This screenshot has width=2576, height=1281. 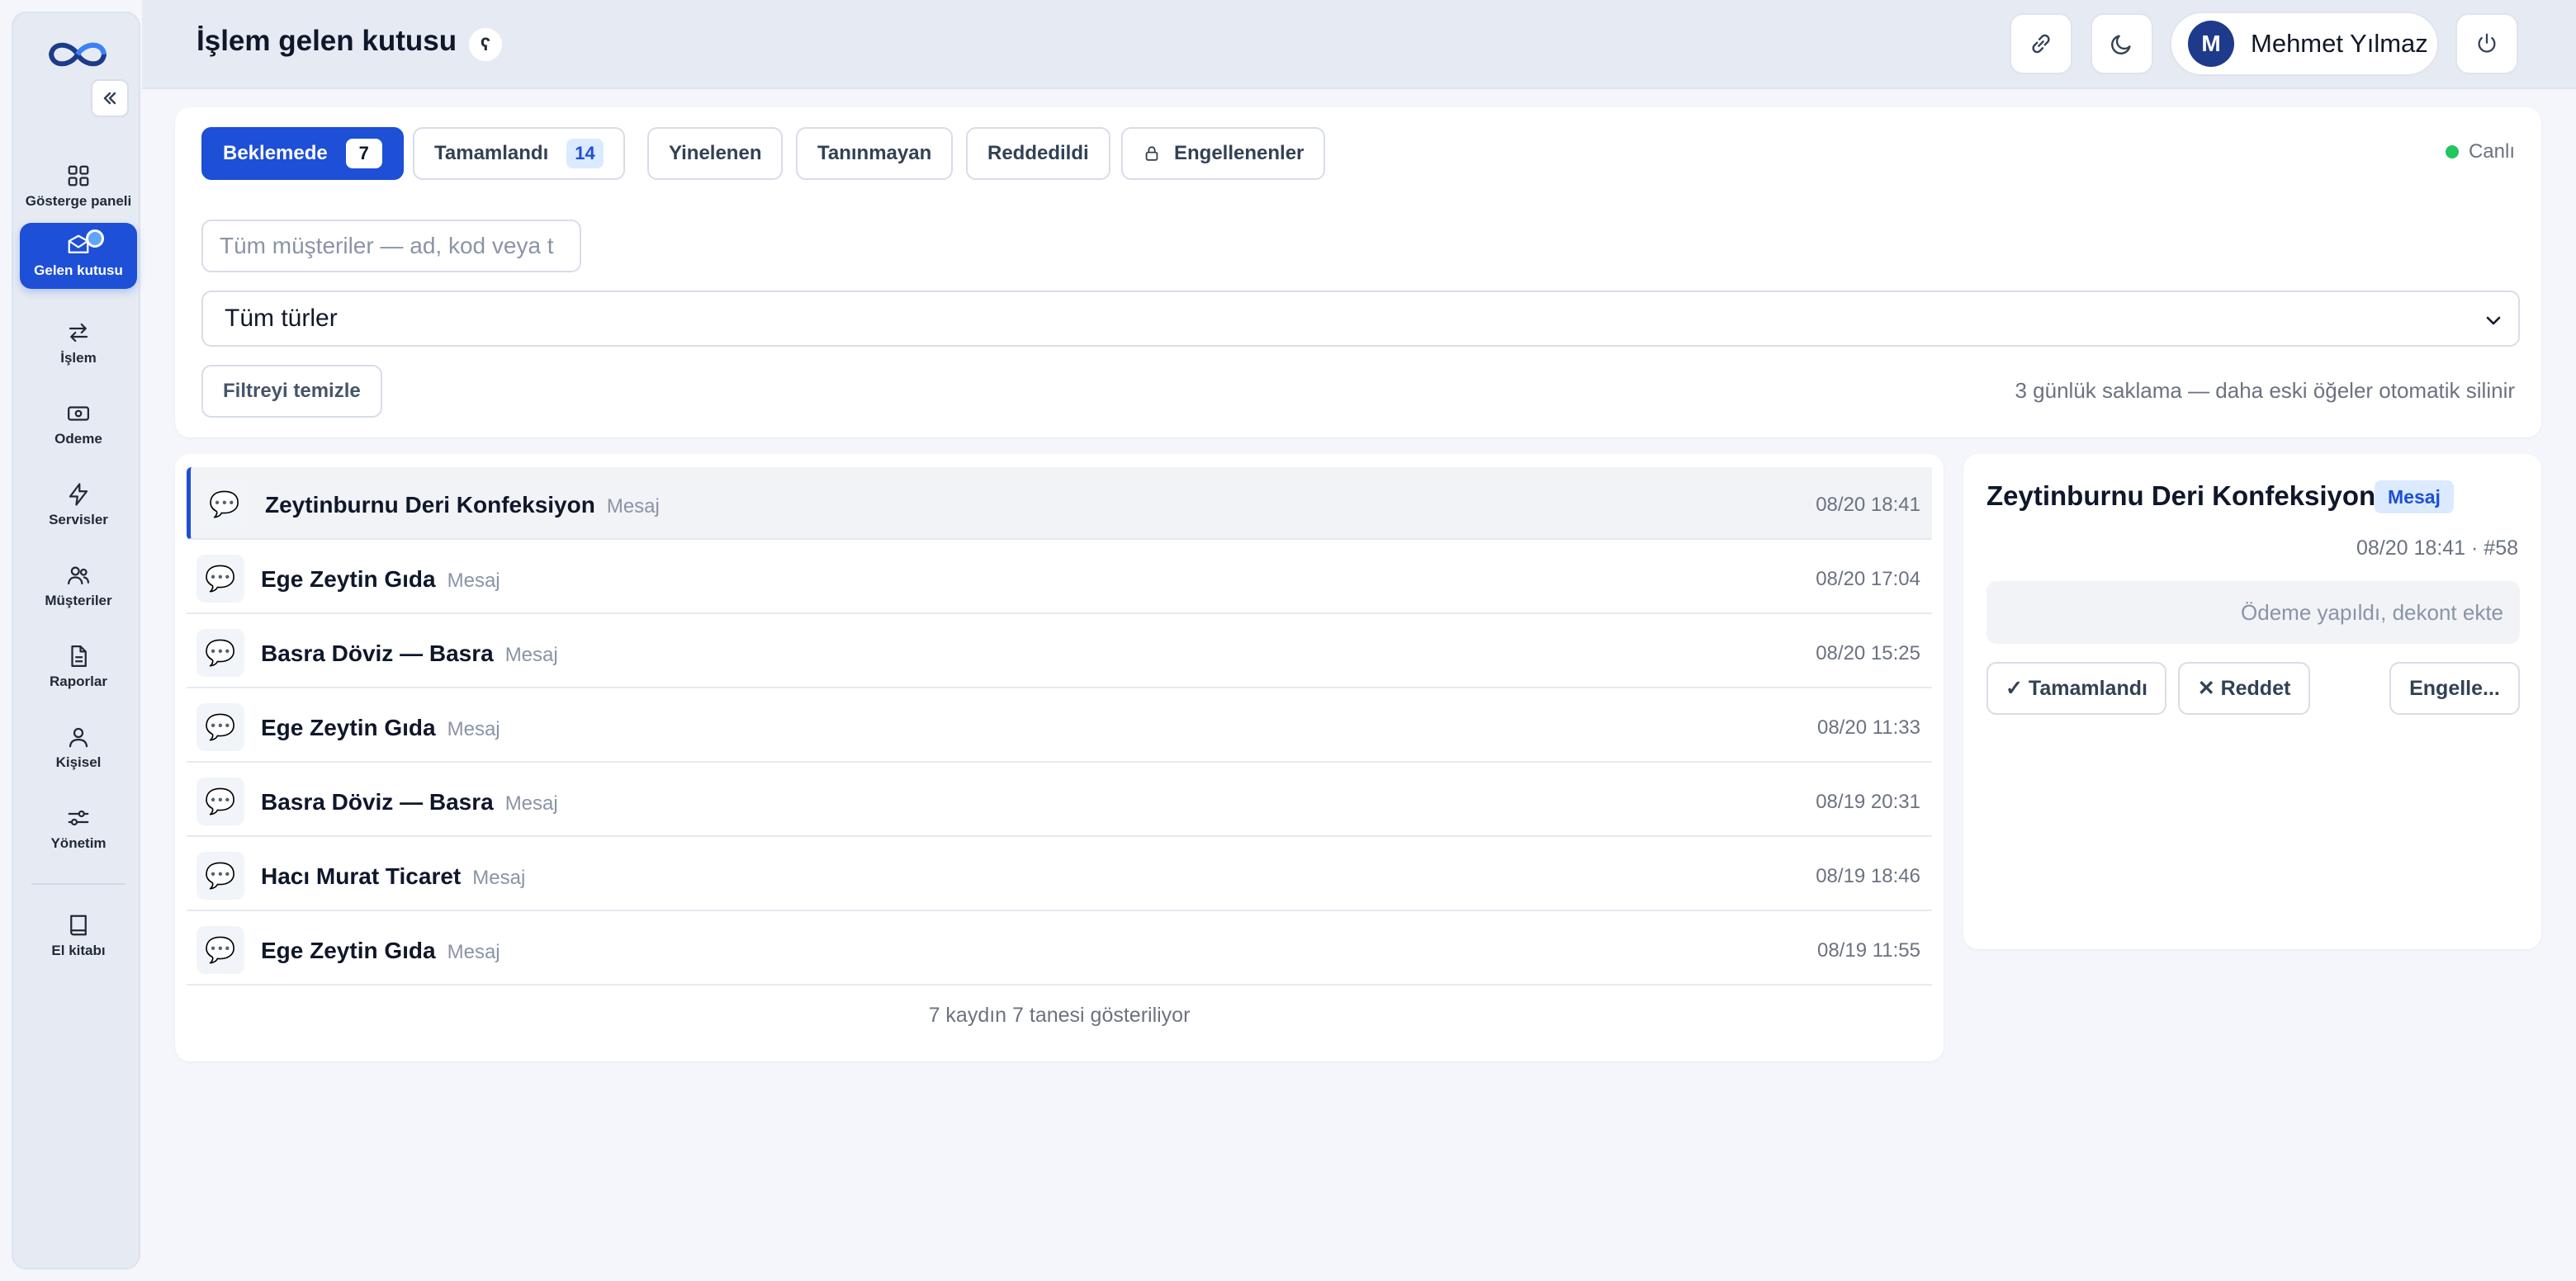 I want to click on app-logo, so click(x=78, y=54).